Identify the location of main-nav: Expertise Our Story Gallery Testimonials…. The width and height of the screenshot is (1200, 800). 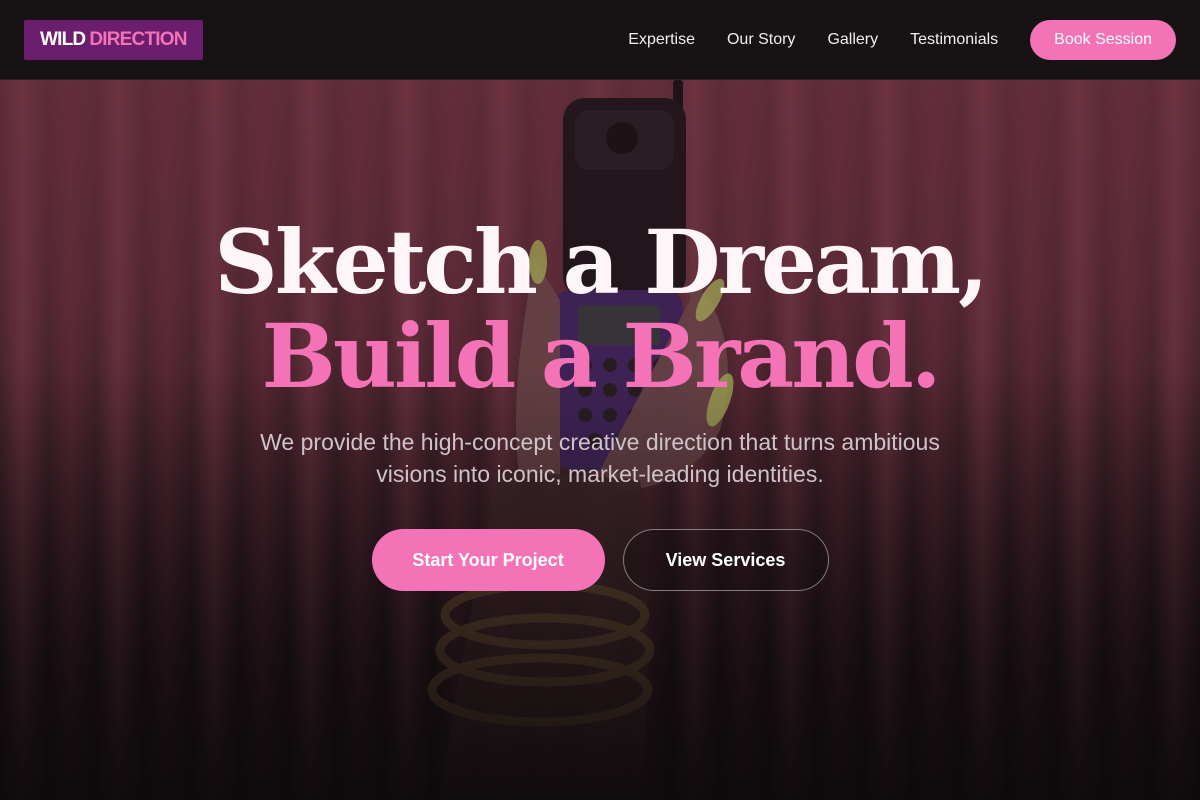
(902, 39).